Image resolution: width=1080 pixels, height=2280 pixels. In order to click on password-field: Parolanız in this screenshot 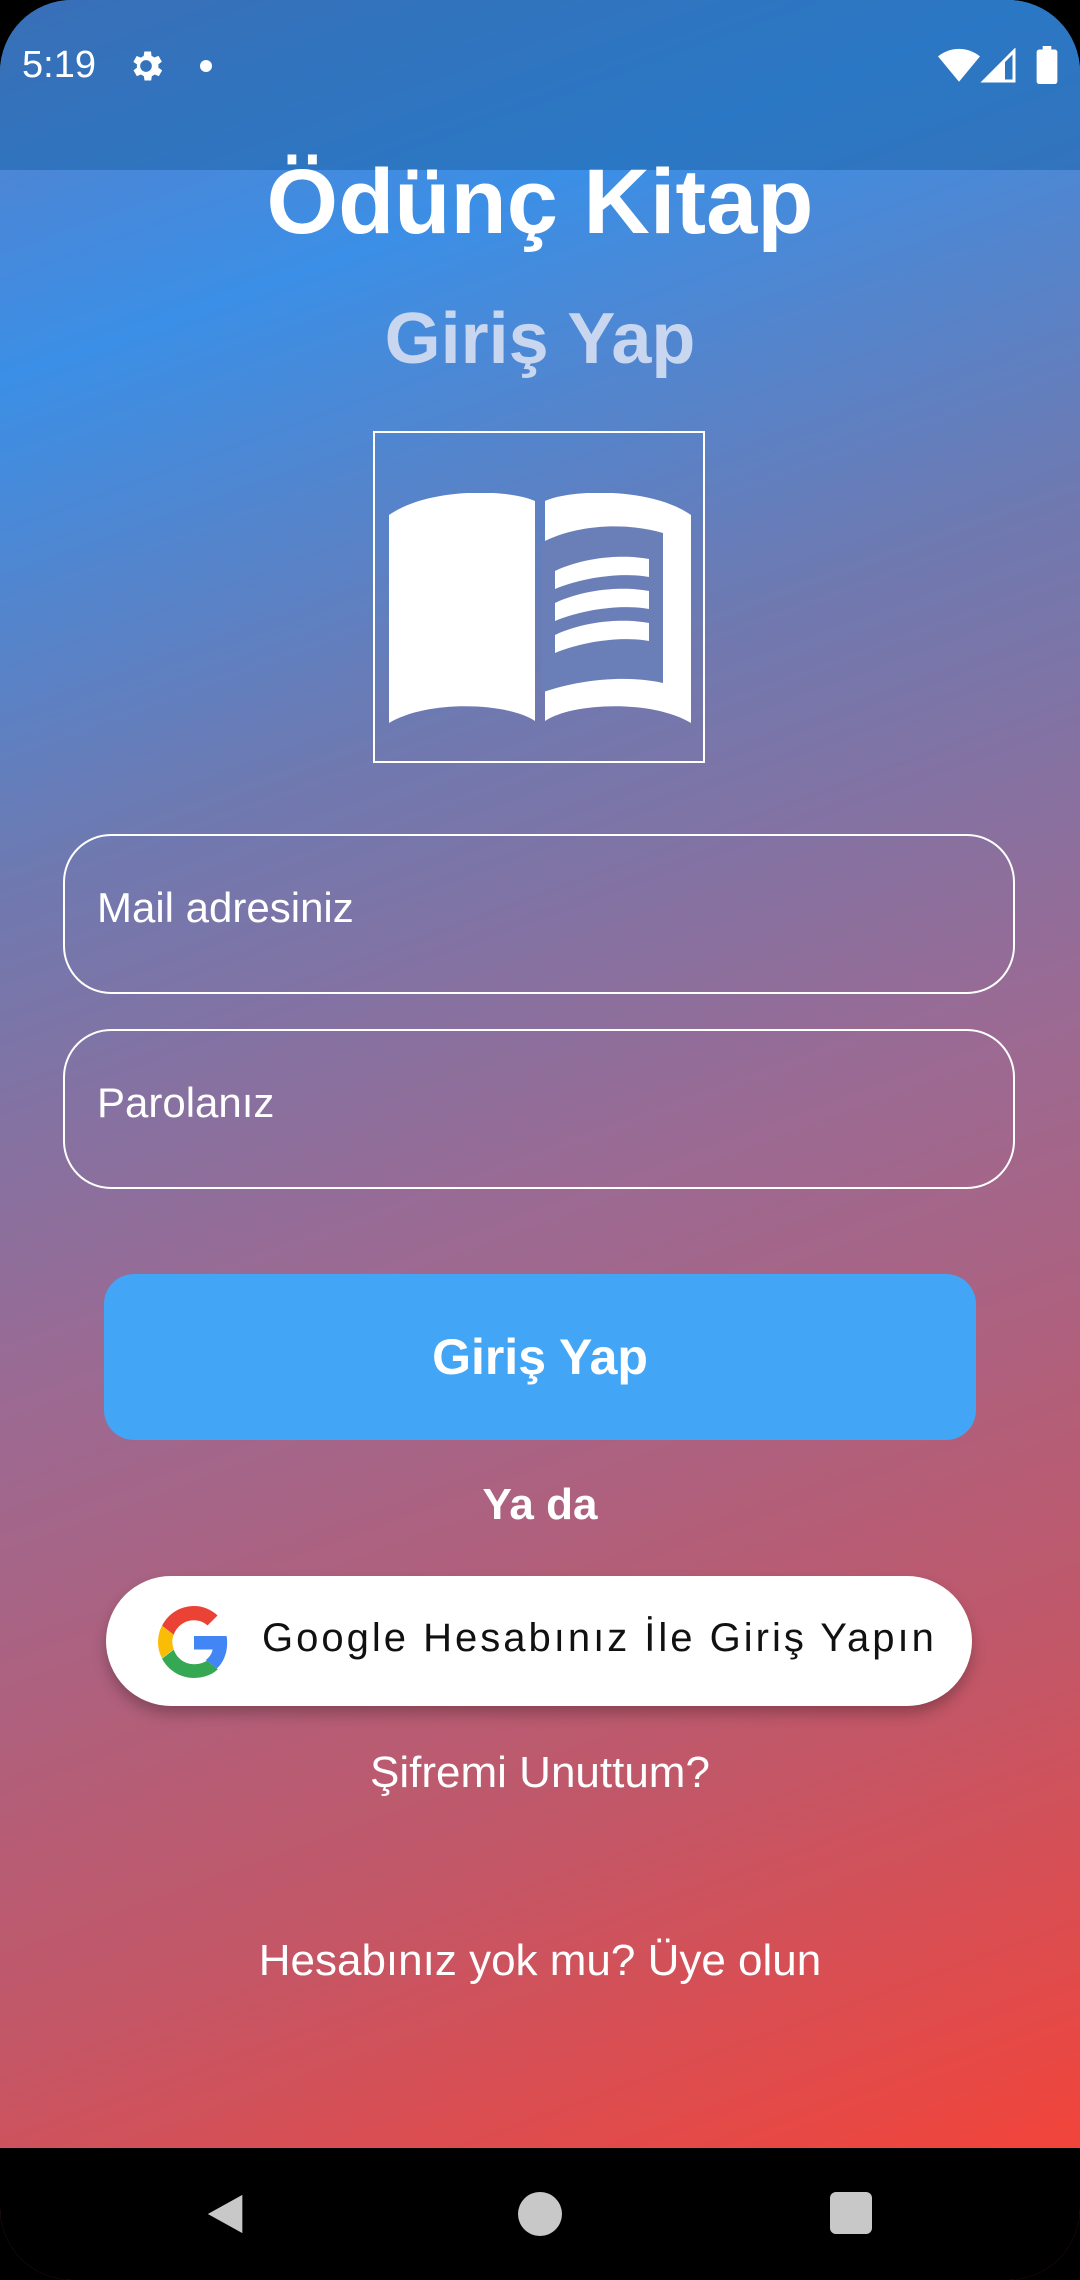, I will do `click(539, 1109)`.